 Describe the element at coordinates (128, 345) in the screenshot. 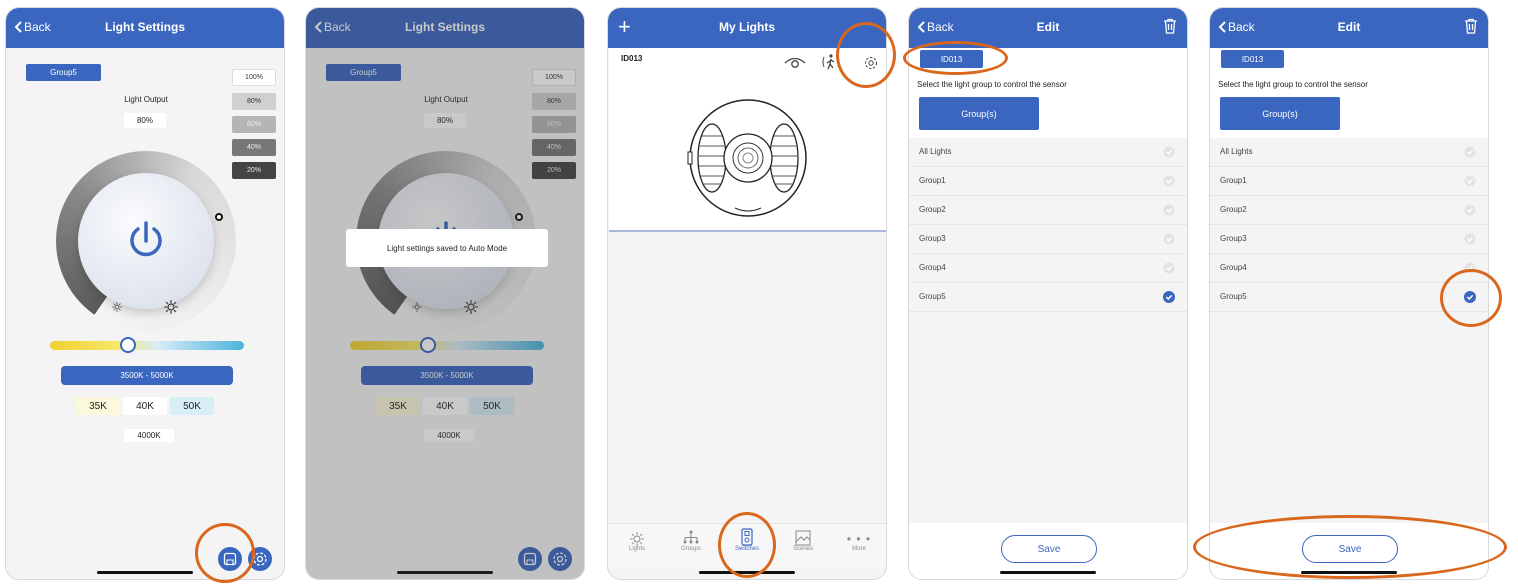

I see `cct-slider-thumb` at that location.